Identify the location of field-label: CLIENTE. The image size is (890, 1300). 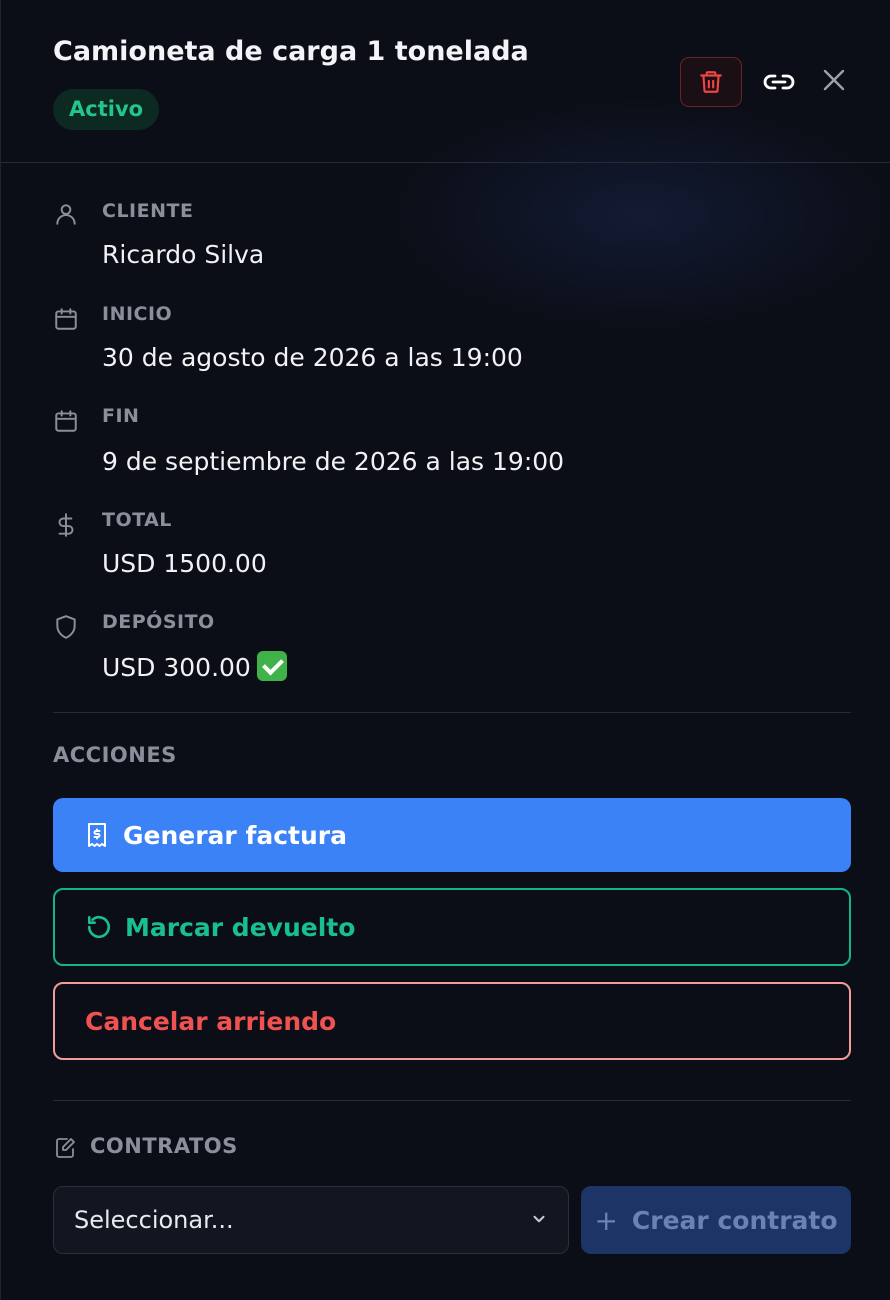
(148, 211).